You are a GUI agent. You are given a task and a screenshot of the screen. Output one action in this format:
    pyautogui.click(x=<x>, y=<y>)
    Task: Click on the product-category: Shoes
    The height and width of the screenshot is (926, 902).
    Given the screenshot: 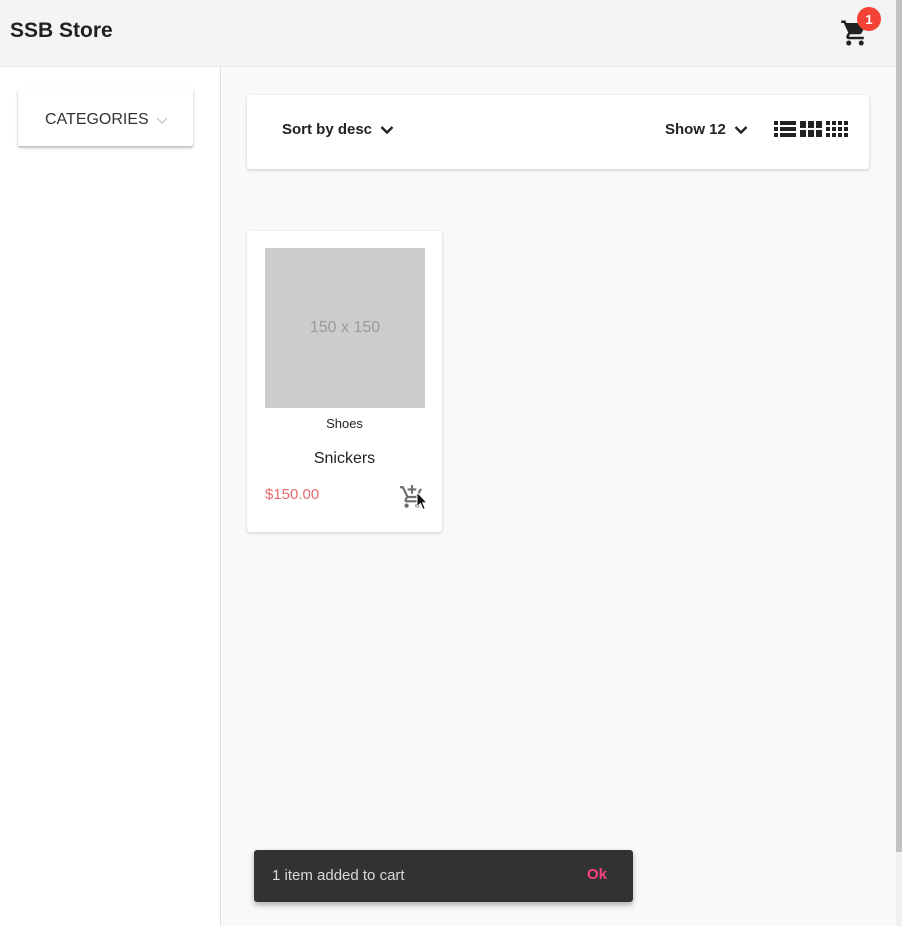 What is the action you would take?
    pyautogui.click(x=344, y=423)
    